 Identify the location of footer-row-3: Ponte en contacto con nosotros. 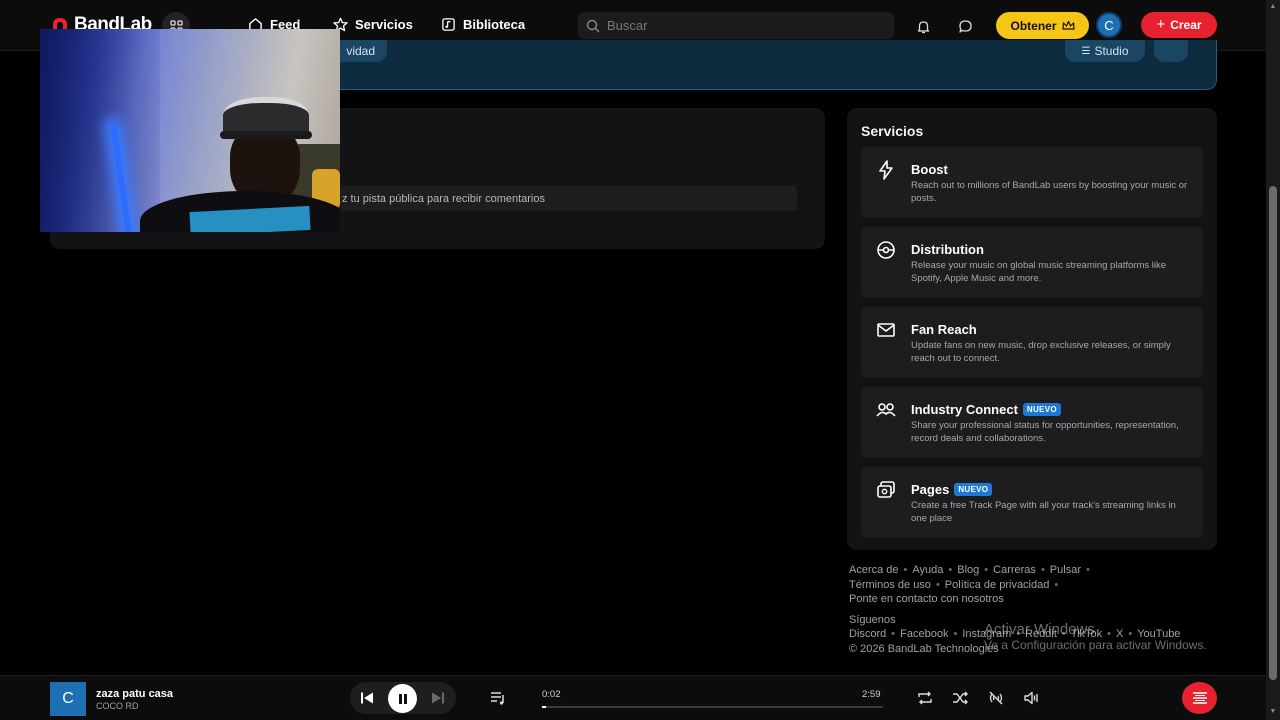
(1039, 599).